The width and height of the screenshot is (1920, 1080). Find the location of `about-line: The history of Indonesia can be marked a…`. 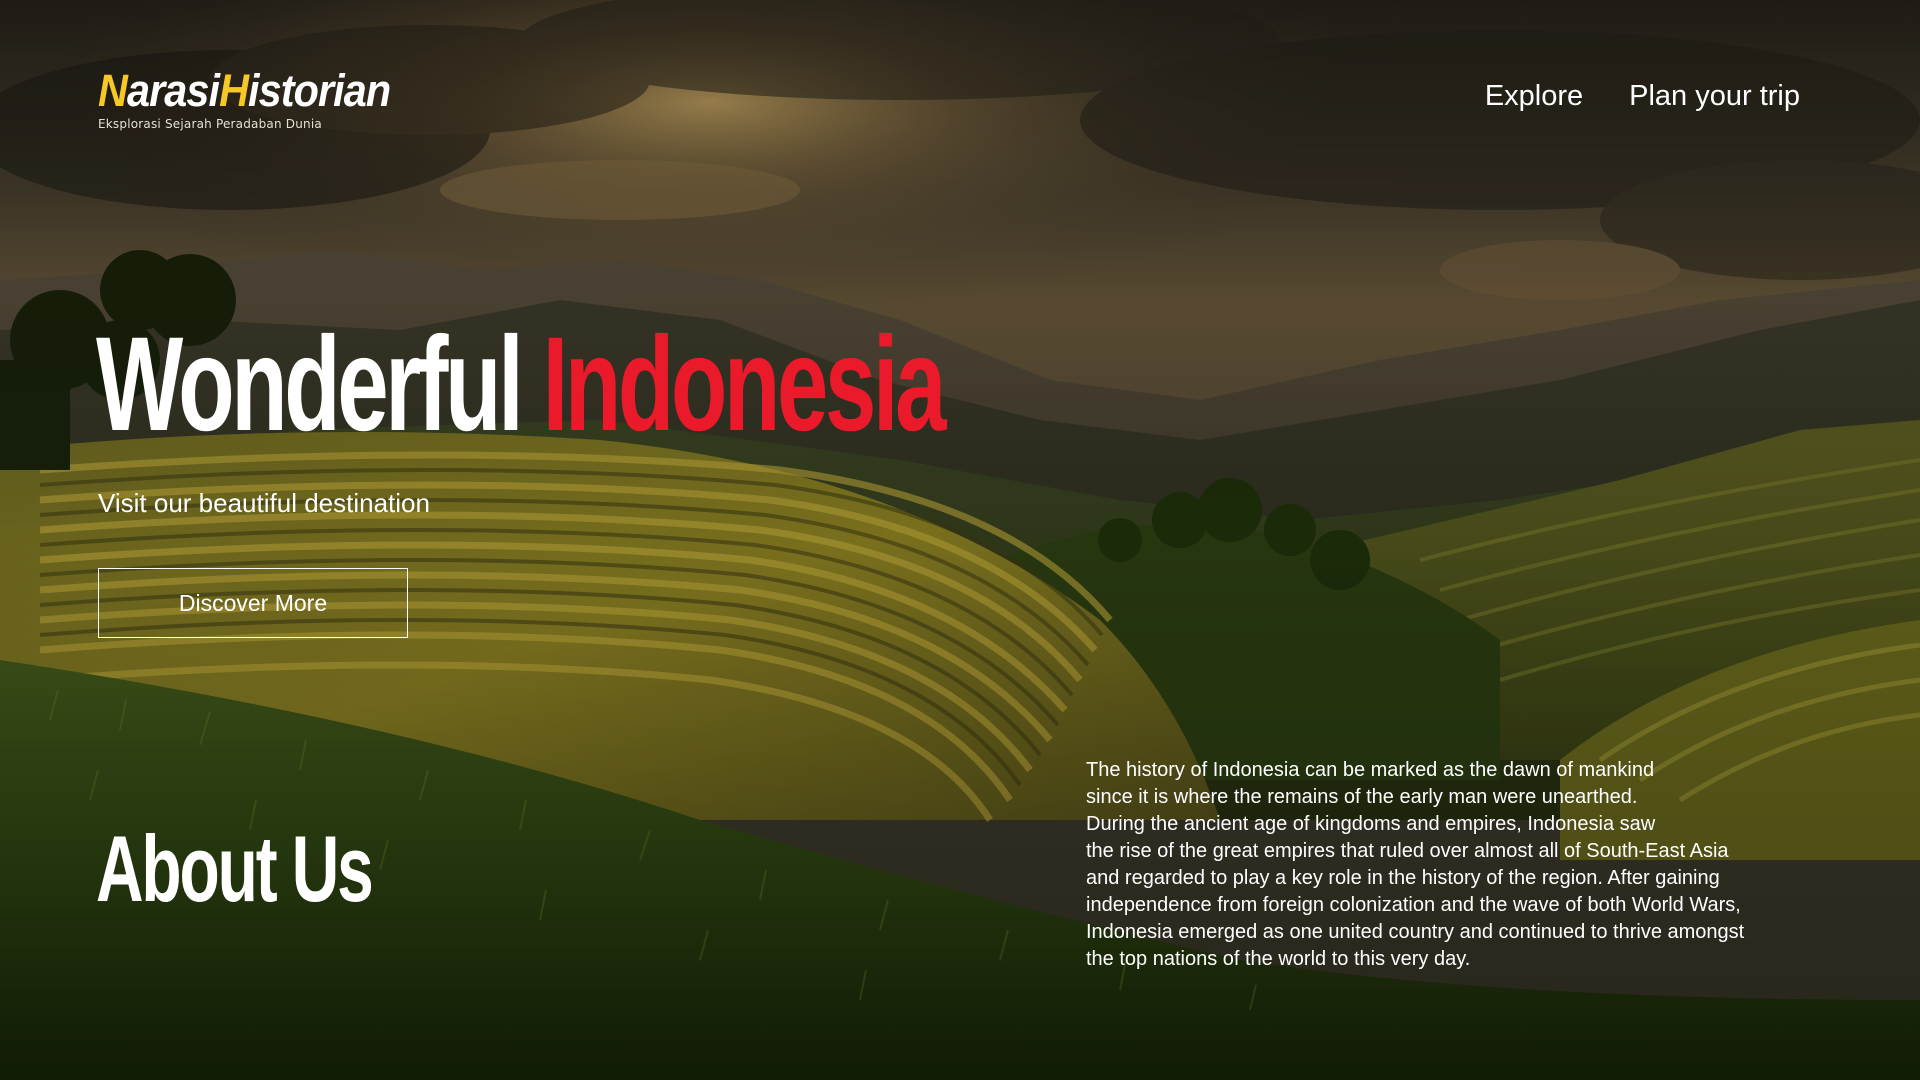

about-line: The history of Indonesia can be marked a… is located at coordinates (1370, 770).